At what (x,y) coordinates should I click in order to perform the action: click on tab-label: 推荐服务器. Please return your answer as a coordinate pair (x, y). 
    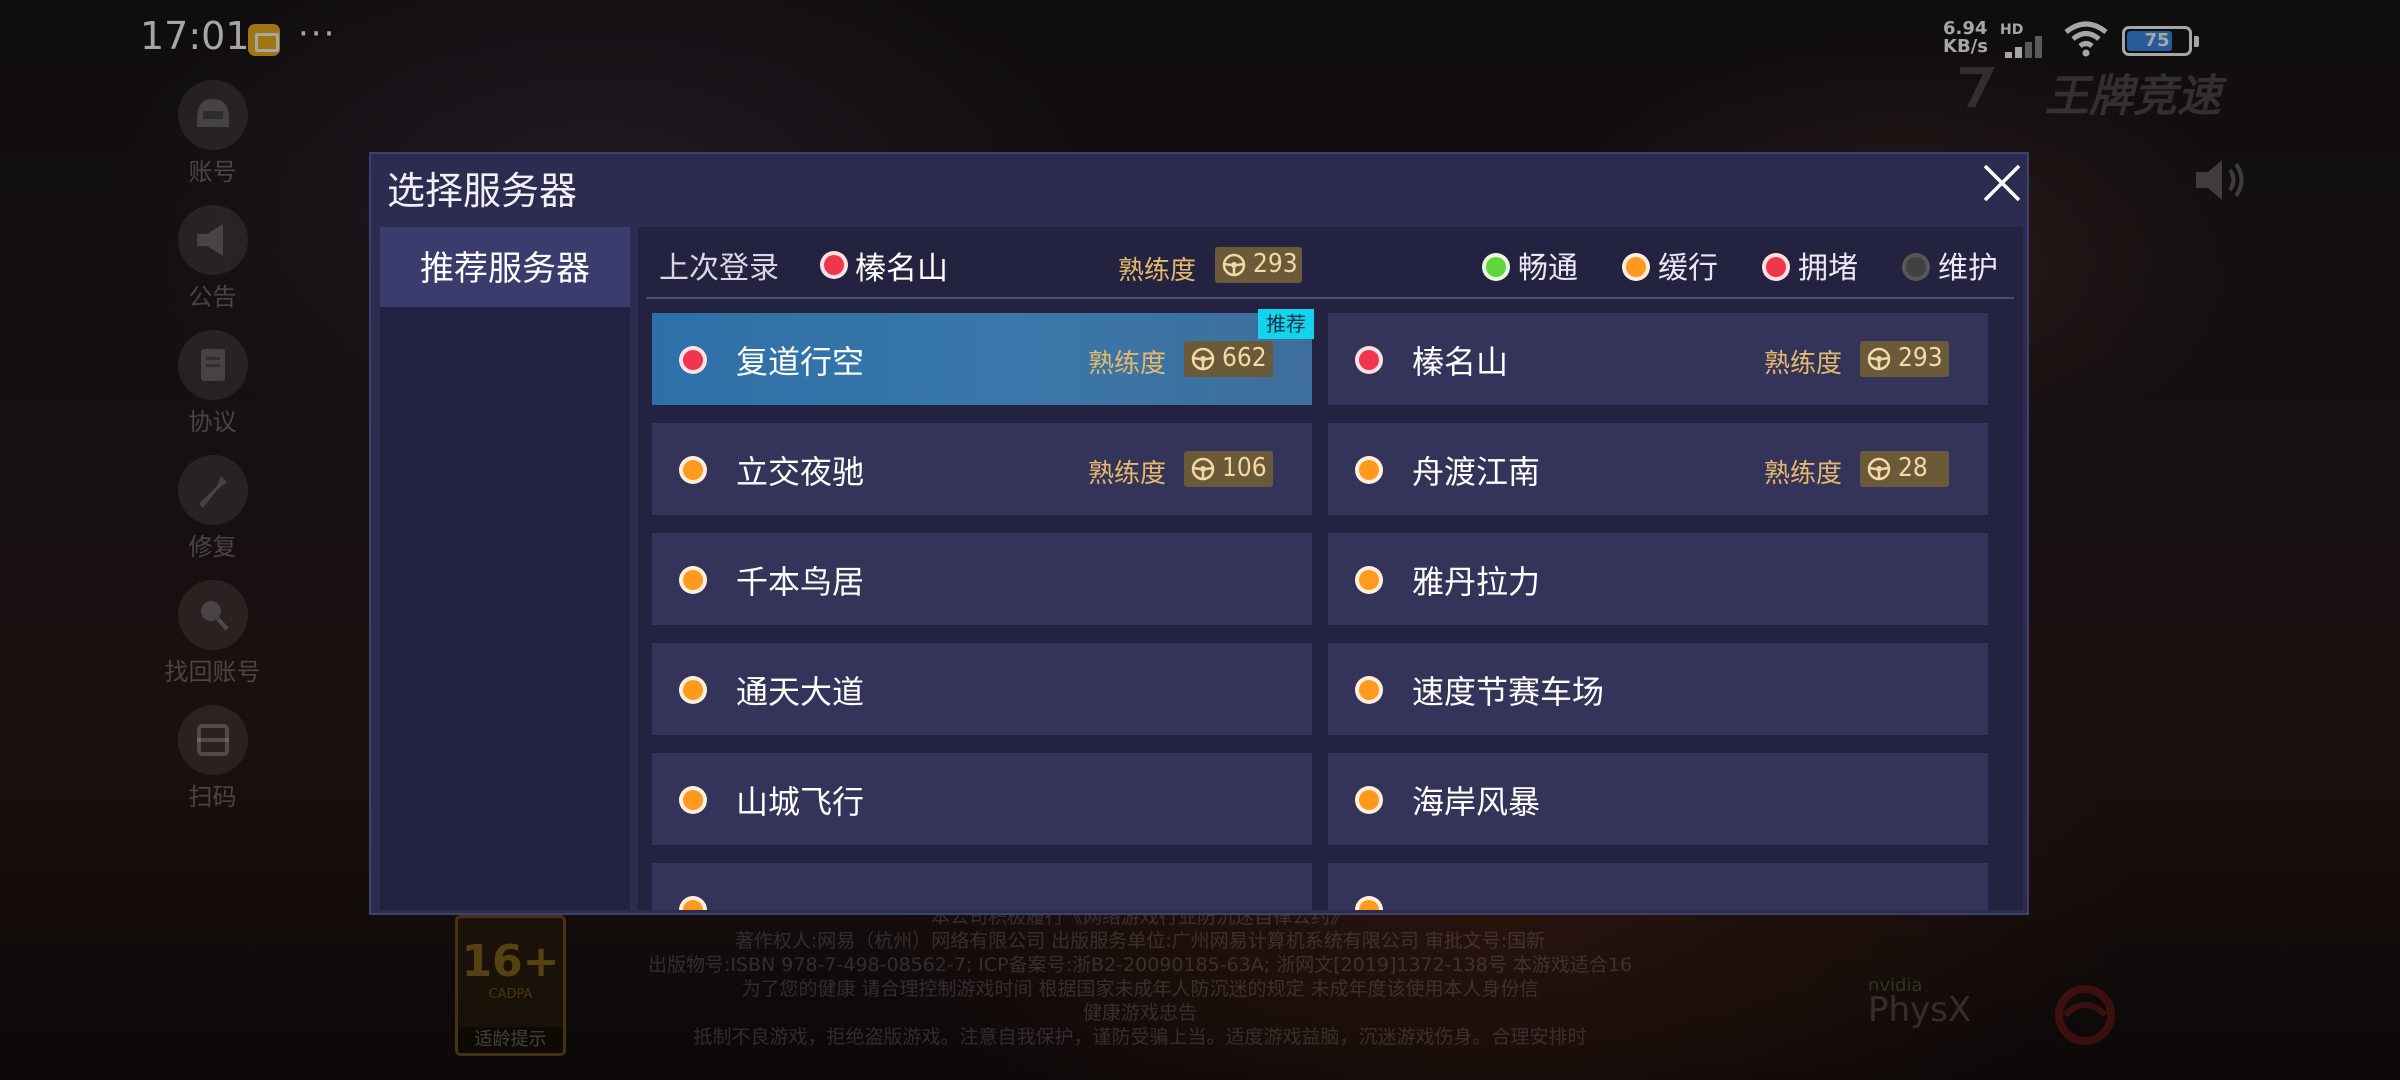
    Looking at the image, I should click on (505, 269).